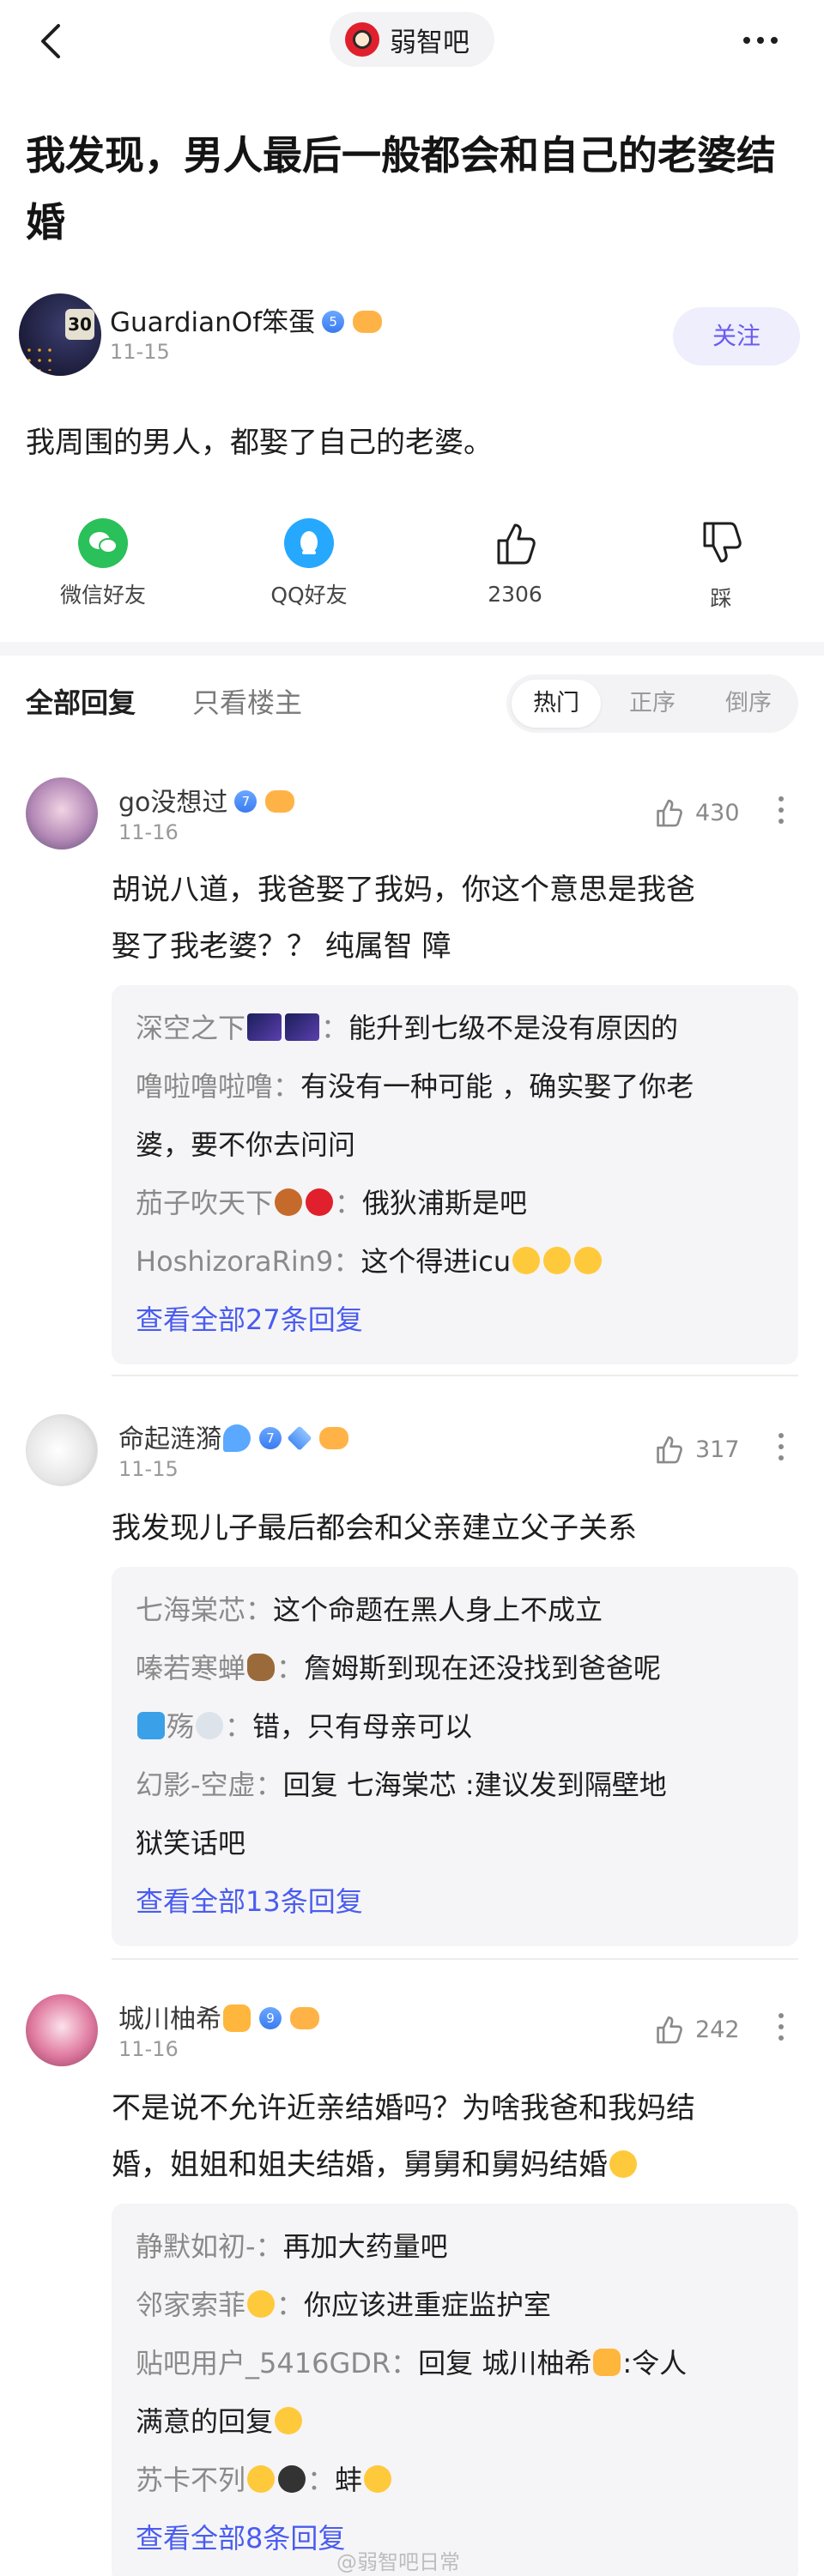 This screenshot has height=2576, width=824. What do you see at coordinates (721, 598) in the screenshot?
I see `dislike-label: 踩` at bounding box center [721, 598].